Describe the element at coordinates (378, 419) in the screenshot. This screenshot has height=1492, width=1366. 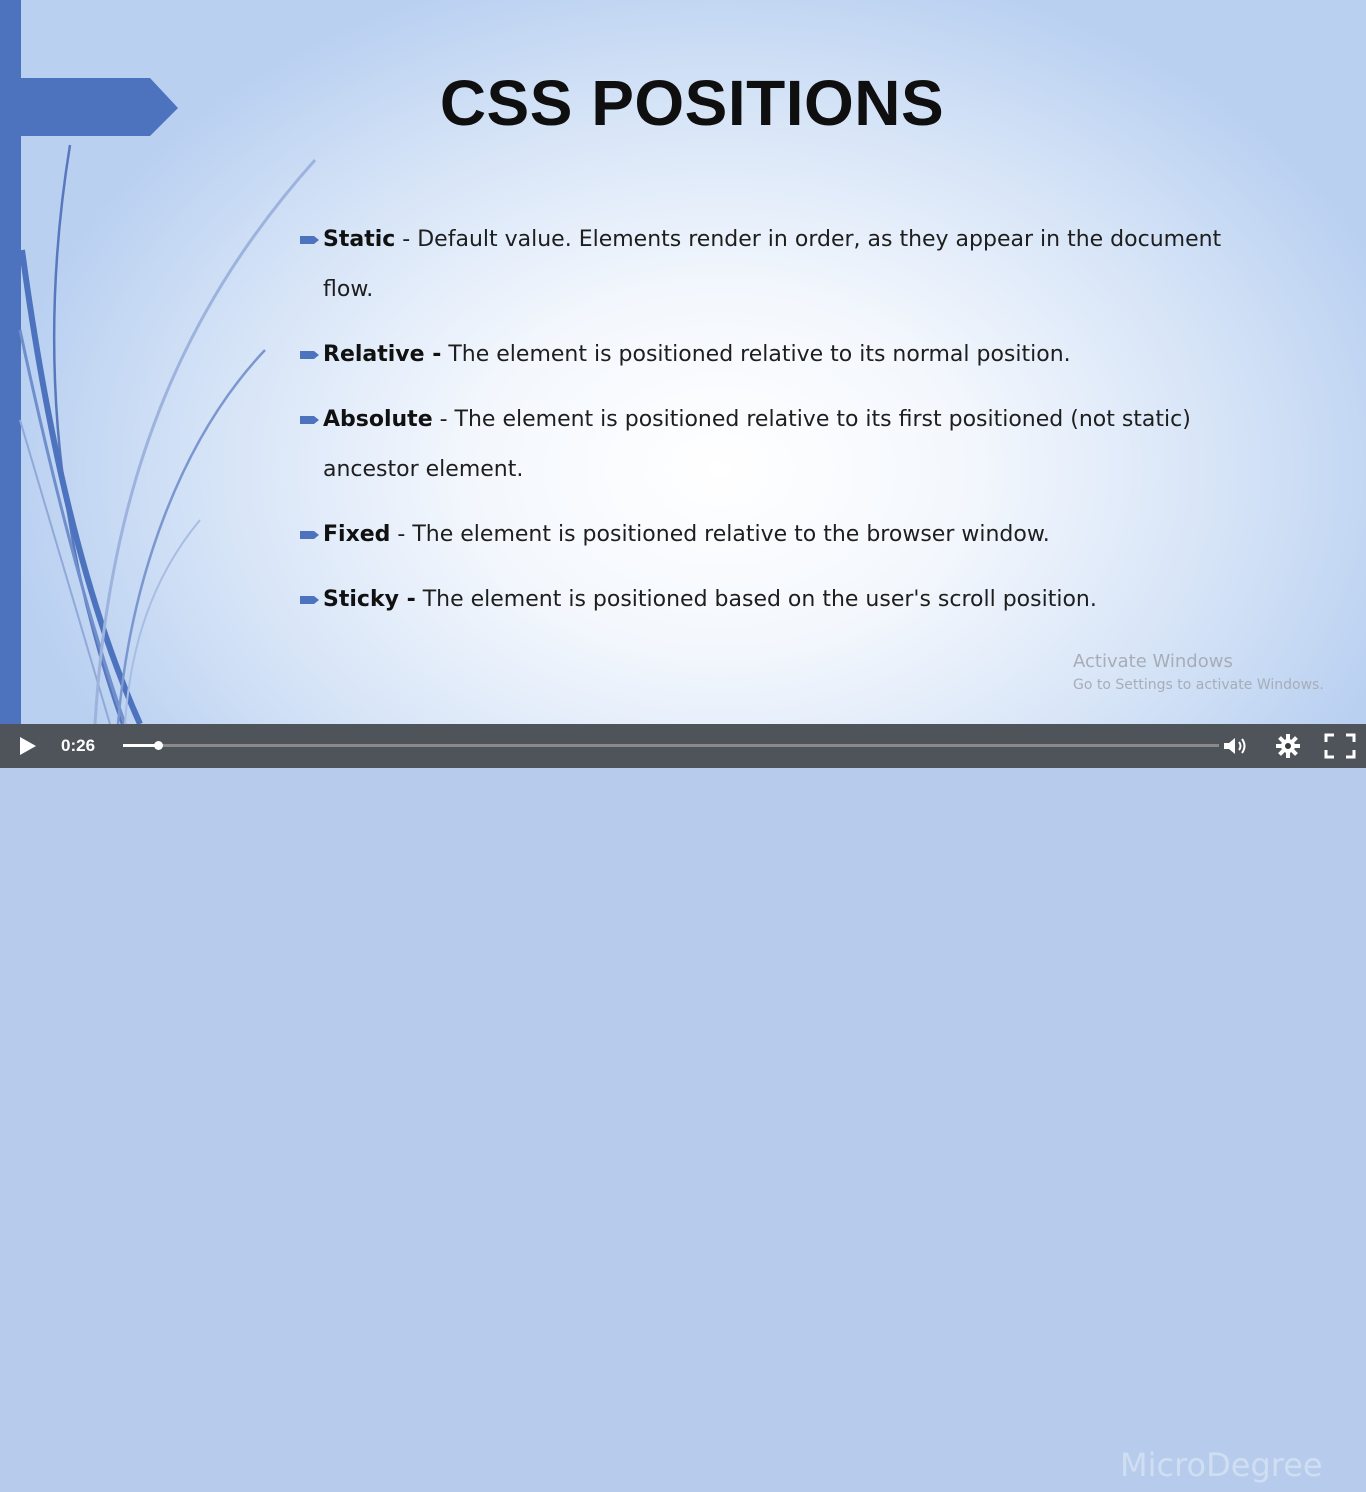
I see `bullet-term: Absolute` at that location.